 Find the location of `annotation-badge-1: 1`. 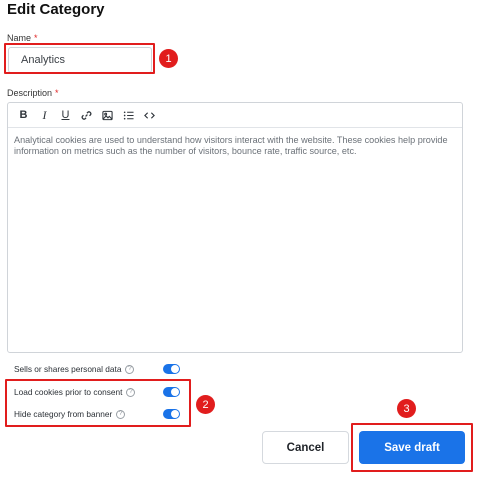

annotation-badge-1: 1 is located at coordinates (168, 58).